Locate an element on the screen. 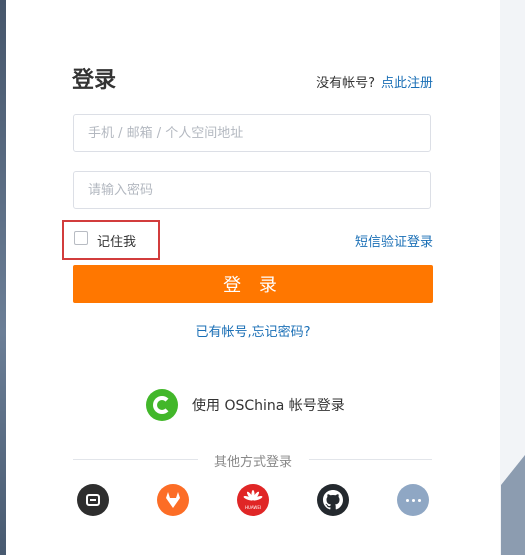  link-icon is located at coordinates (93, 500).